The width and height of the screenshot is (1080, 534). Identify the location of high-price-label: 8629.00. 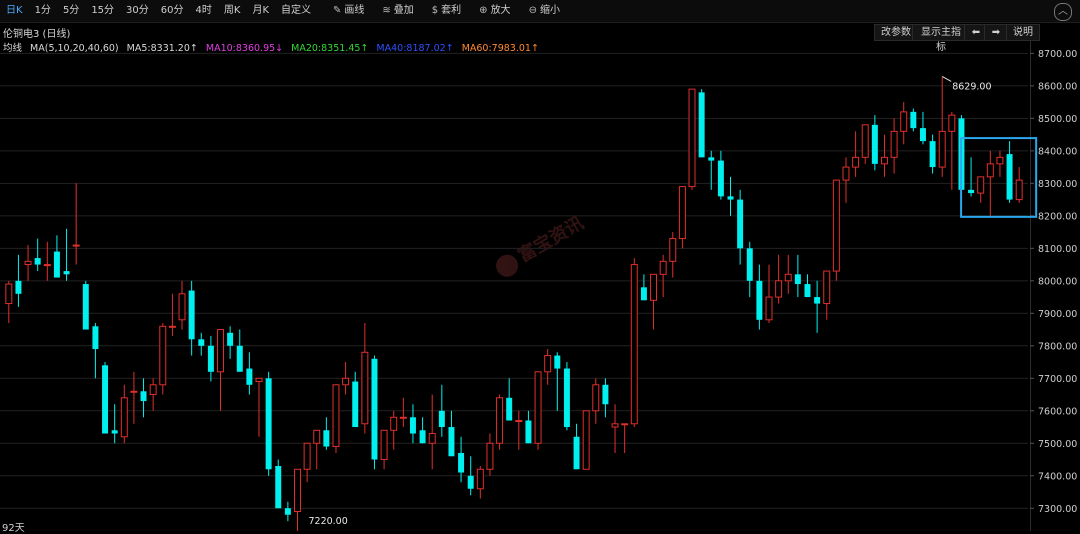
(971, 86).